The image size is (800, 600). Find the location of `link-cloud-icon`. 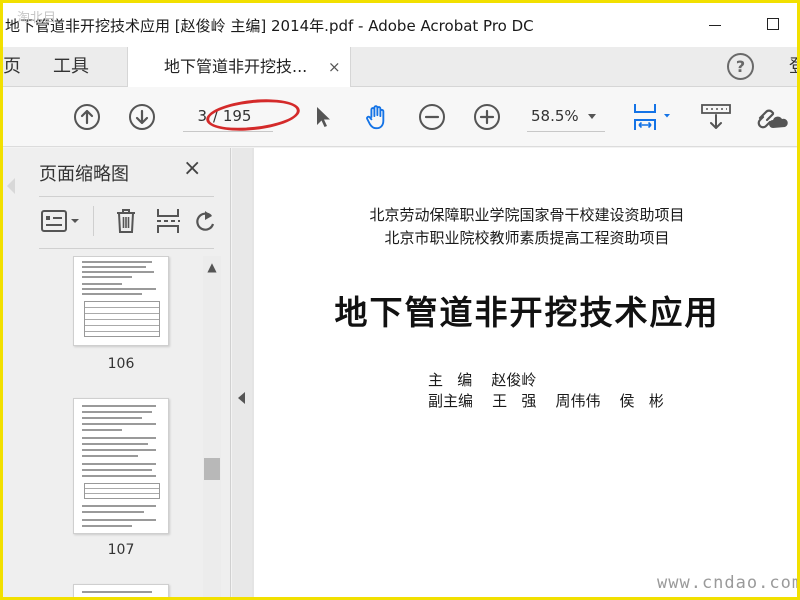

link-cloud-icon is located at coordinates (772, 119).